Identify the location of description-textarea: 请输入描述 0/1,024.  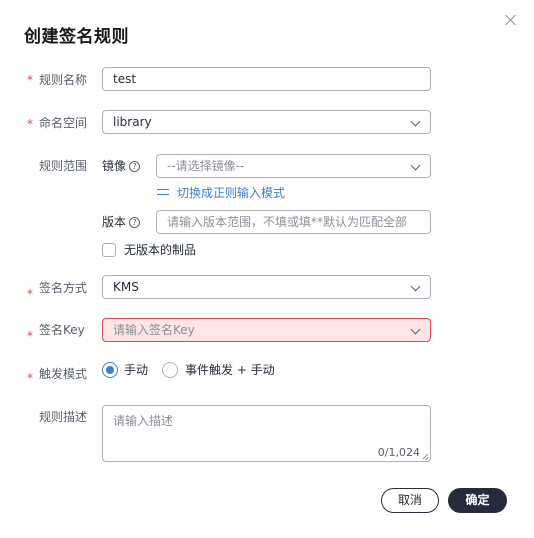
(266, 433).